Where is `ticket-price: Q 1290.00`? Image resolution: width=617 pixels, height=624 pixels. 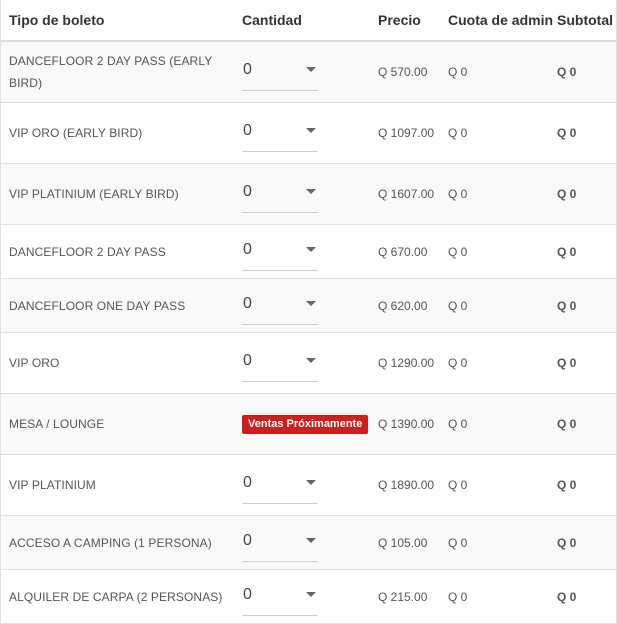 ticket-price: Q 1290.00 is located at coordinates (406, 363).